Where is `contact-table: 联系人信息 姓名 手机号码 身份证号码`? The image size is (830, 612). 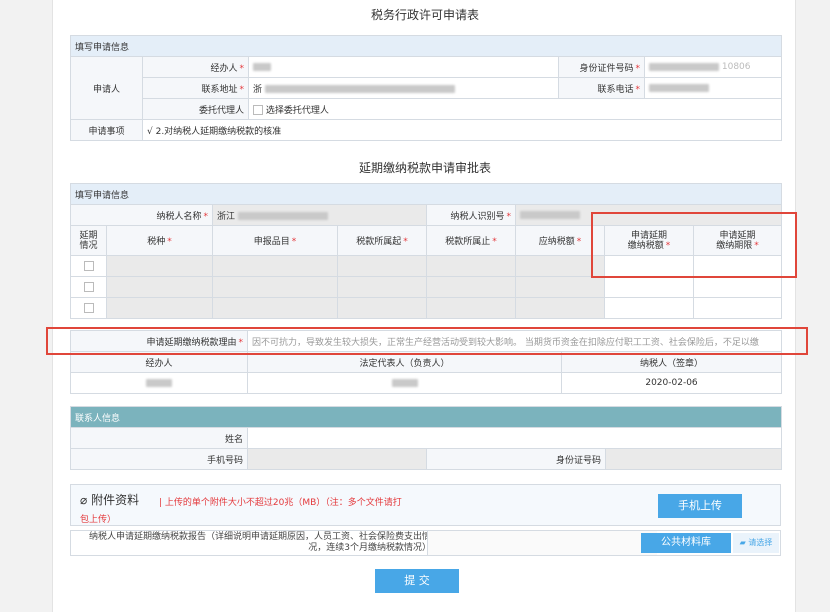 contact-table: 联系人信息 姓名 手机号码 身份证号码 is located at coordinates (426, 438).